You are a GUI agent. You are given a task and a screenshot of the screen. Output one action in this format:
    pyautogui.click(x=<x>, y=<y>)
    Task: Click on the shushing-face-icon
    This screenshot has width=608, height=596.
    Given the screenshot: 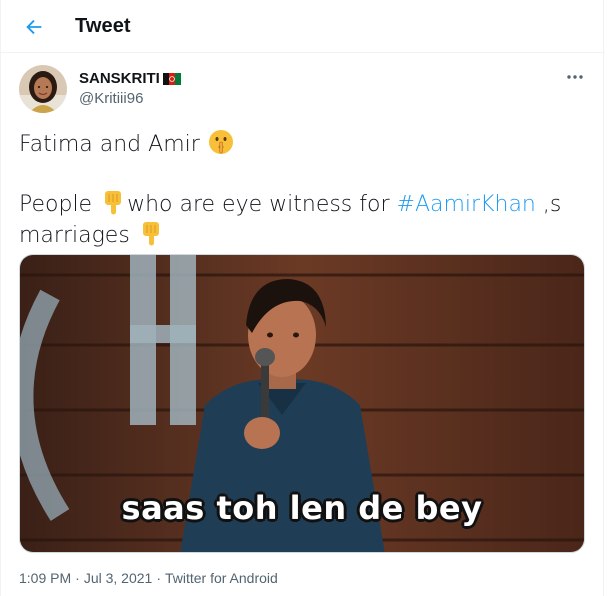 What is the action you would take?
    pyautogui.click(x=220, y=142)
    